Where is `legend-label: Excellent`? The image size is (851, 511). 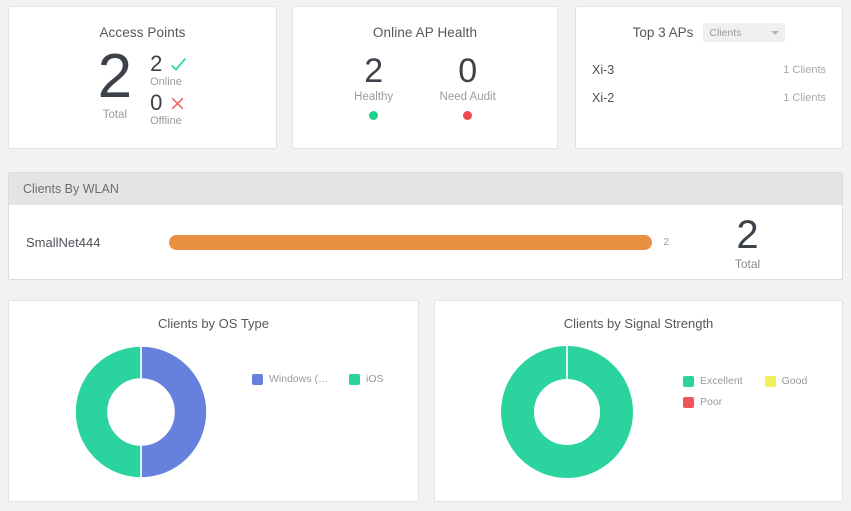
legend-label: Excellent is located at coordinates (721, 381).